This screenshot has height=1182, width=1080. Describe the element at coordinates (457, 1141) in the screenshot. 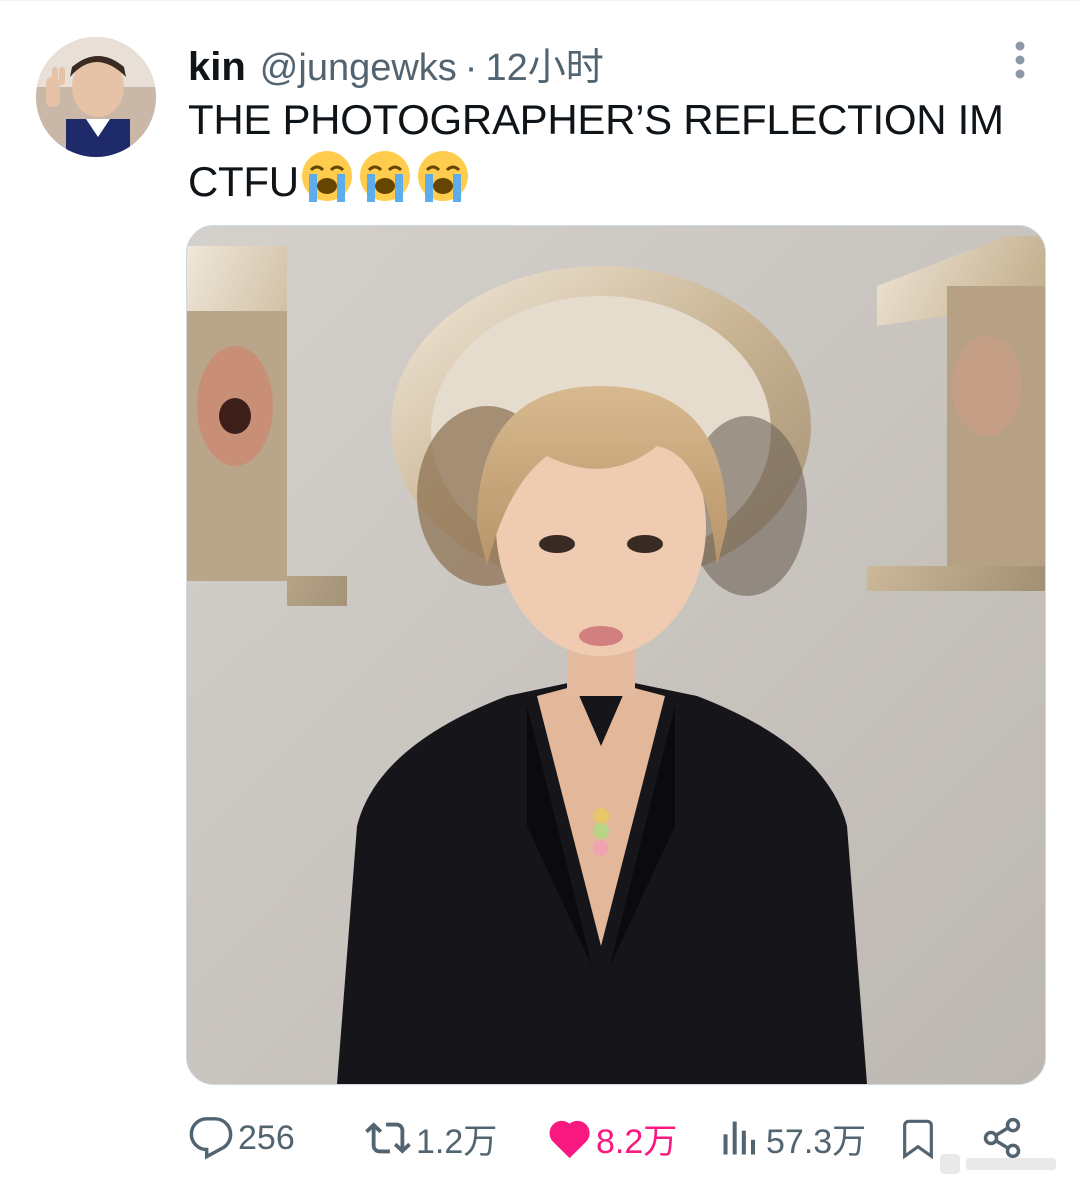

I see `retweet-count: 1.2万` at that location.